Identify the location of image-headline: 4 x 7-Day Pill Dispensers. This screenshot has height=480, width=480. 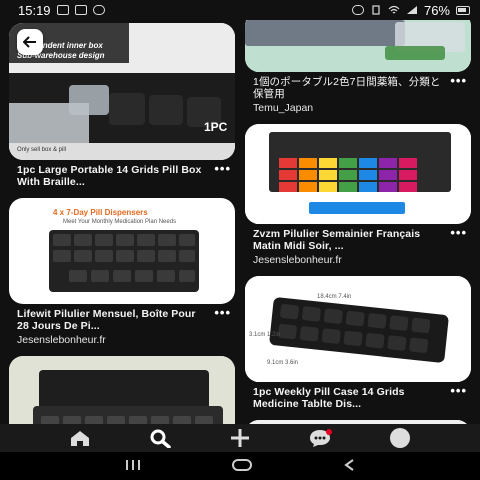
(100, 212).